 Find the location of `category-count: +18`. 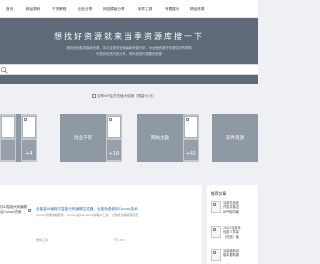

category-count: +18 is located at coordinates (114, 154).